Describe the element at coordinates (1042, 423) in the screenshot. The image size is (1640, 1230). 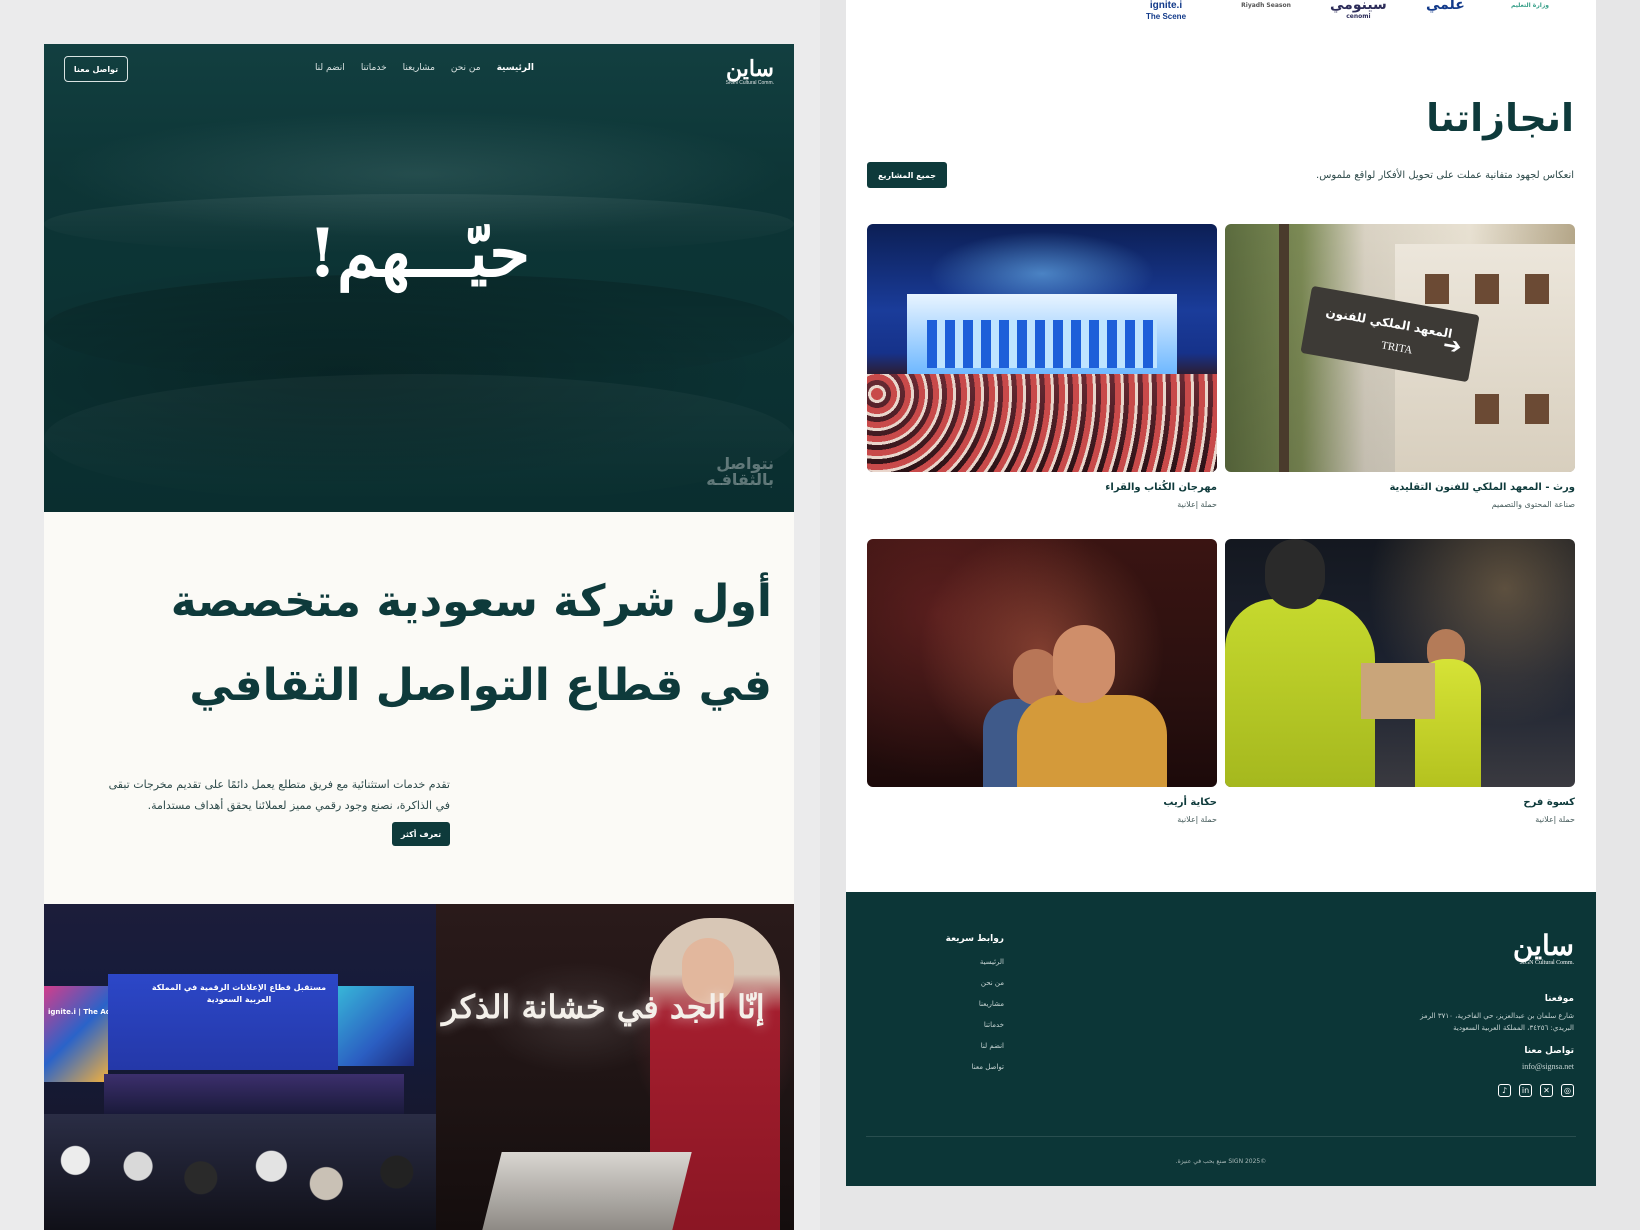
I see `concert-audience` at that location.